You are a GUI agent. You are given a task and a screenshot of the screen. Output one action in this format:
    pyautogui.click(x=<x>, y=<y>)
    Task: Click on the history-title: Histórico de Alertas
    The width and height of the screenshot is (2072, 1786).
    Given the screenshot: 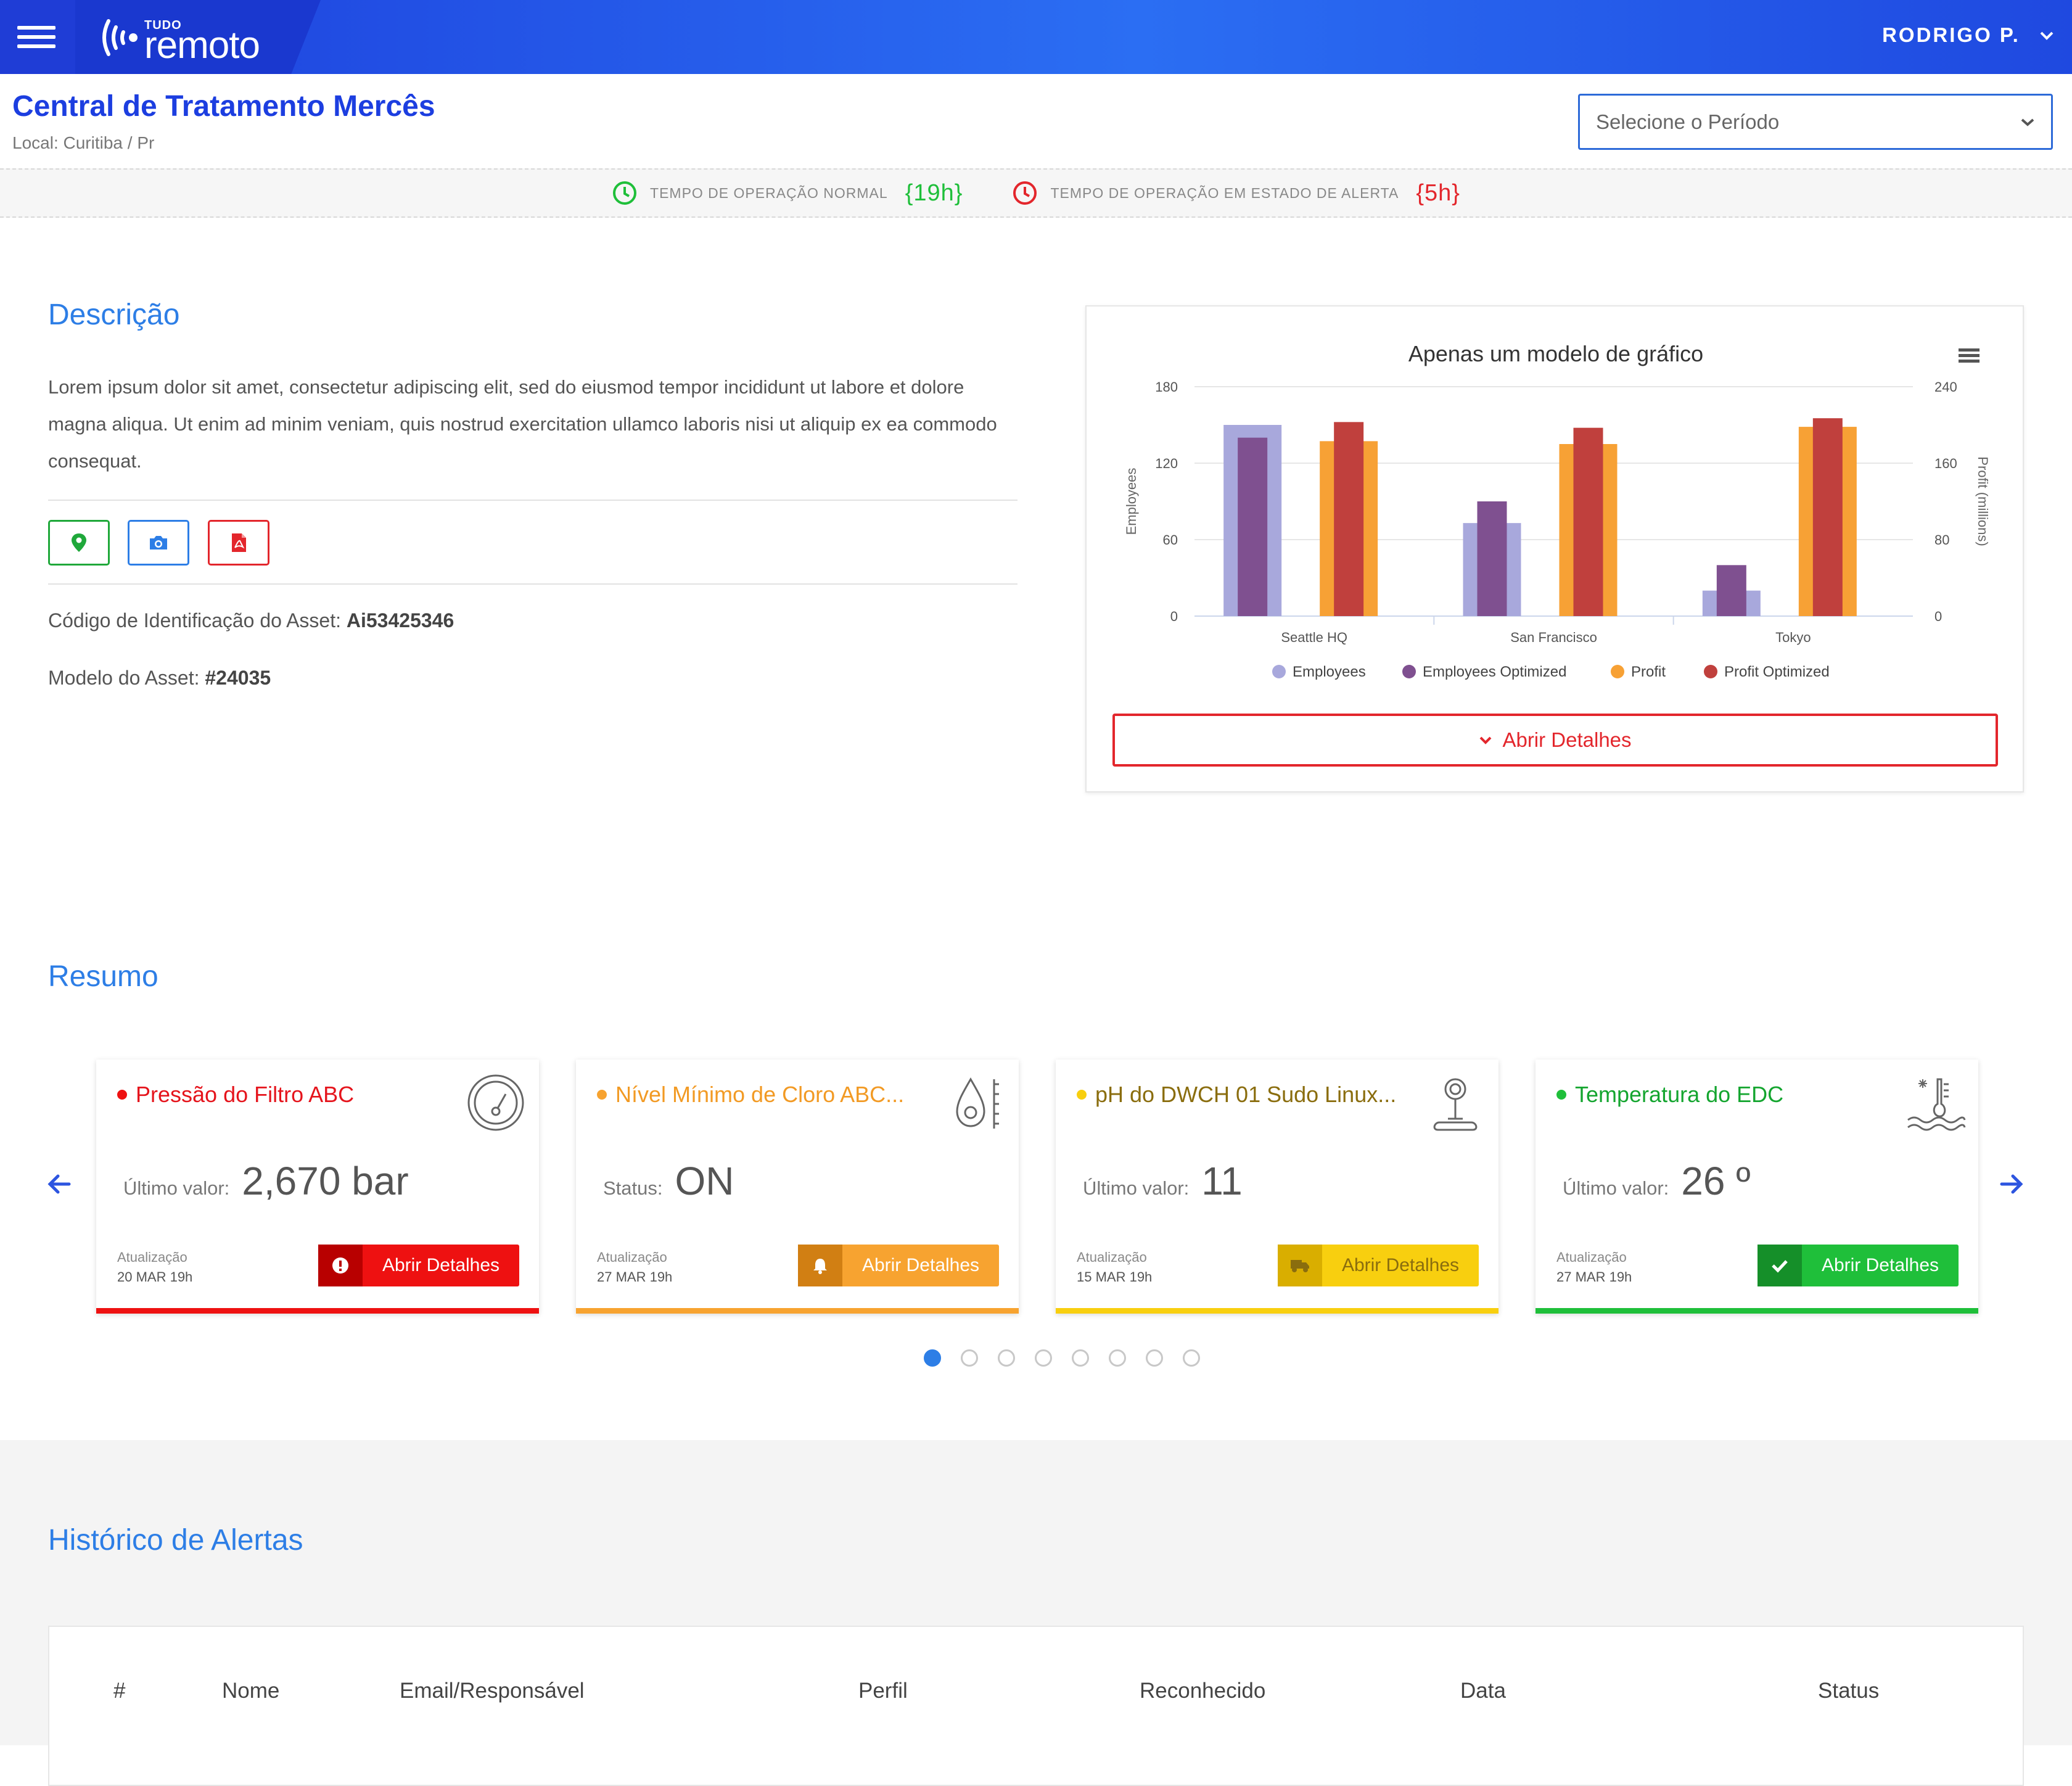 What is the action you would take?
    pyautogui.click(x=175, y=1540)
    